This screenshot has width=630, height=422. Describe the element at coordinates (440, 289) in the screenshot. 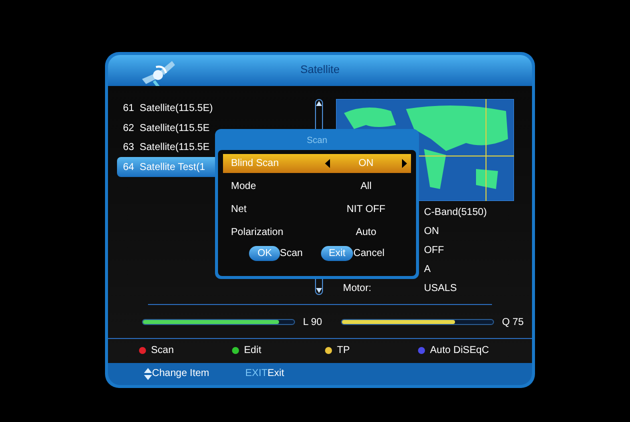

I see `info-value: USALS` at that location.